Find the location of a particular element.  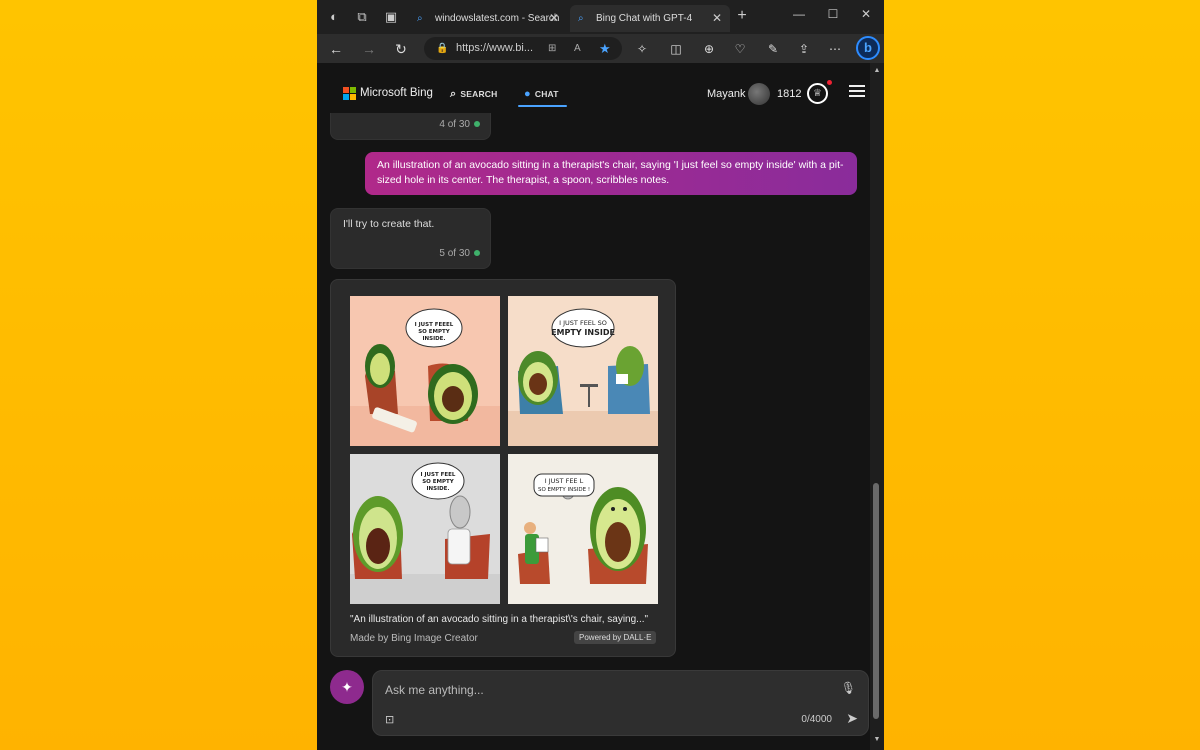

address-bar: 🔒 https://www.bi... ⊞ A ★ is located at coordinates (523, 48).